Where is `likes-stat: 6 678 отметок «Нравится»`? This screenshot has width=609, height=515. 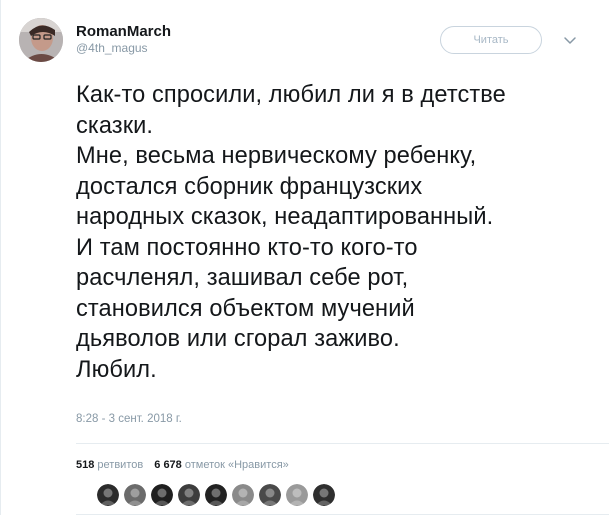
likes-stat: 6 678 отметок «Нравится» is located at coordinates (223, 465).